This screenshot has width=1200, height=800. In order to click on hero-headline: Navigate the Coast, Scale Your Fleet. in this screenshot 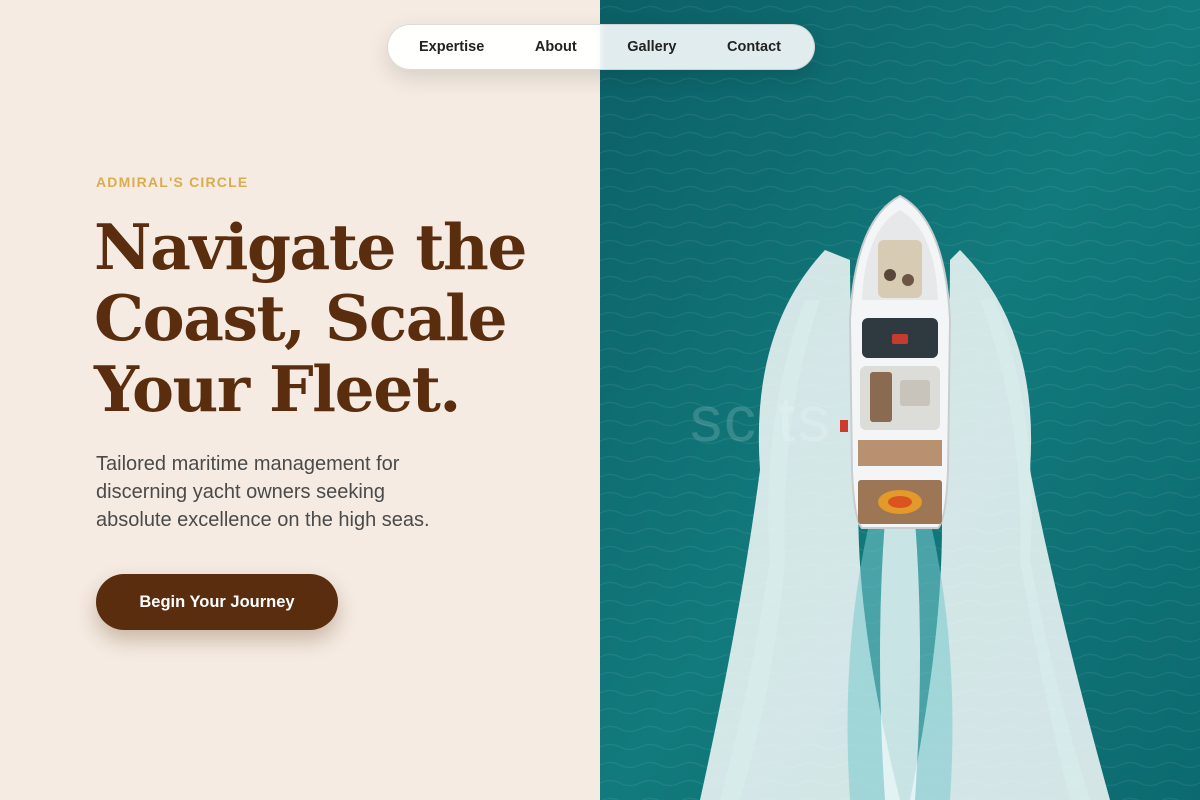, I will do `click(334, 318)`.